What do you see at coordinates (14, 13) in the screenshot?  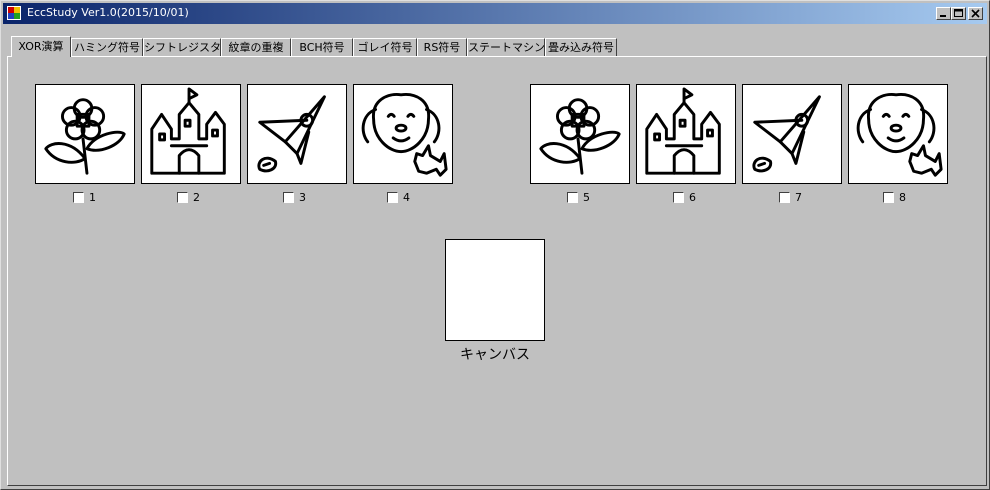 I see `app-icon` at bounding box center [14, 13].